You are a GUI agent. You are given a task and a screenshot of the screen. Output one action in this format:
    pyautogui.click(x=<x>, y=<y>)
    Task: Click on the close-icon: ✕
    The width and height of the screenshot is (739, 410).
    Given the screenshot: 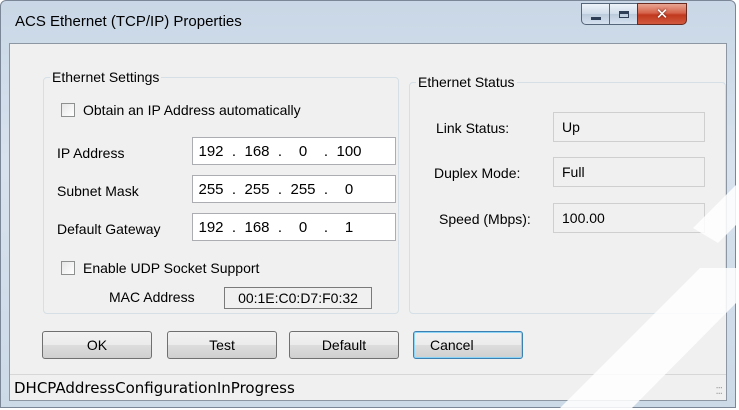 What is the action you would take?
    pyautogui.click(x=662, y=14)
    